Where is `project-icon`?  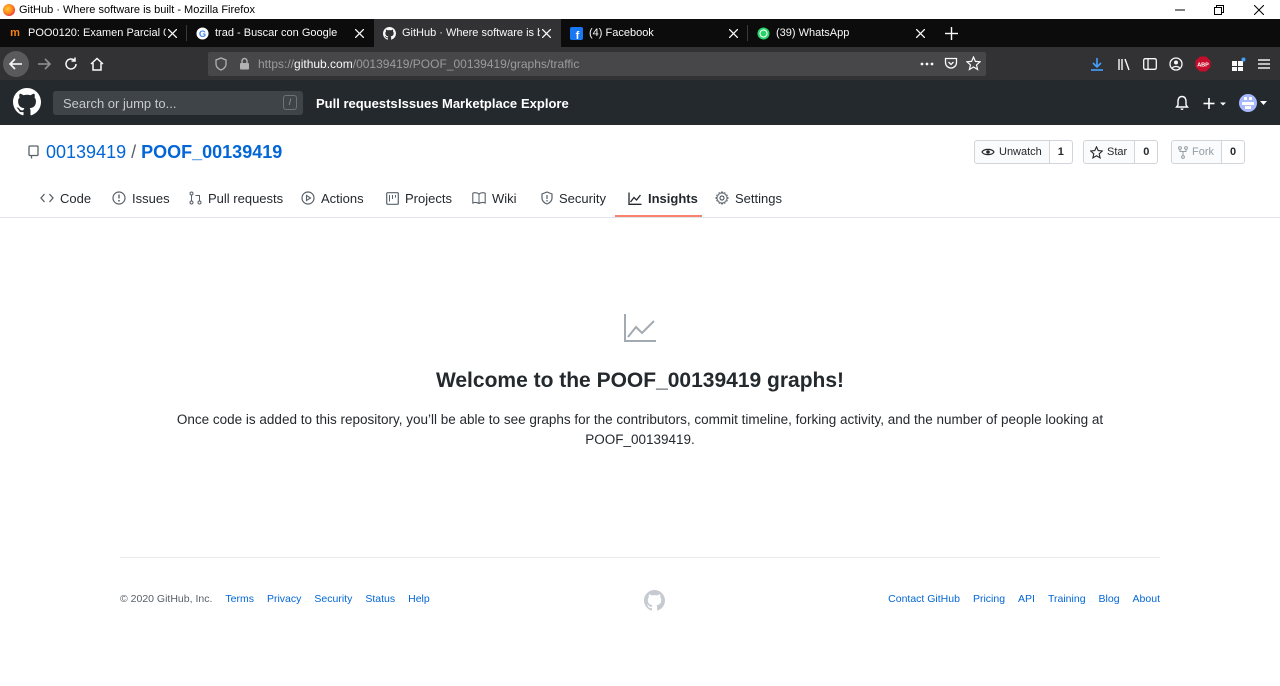 project-icon is located at coordinates (392, 198).